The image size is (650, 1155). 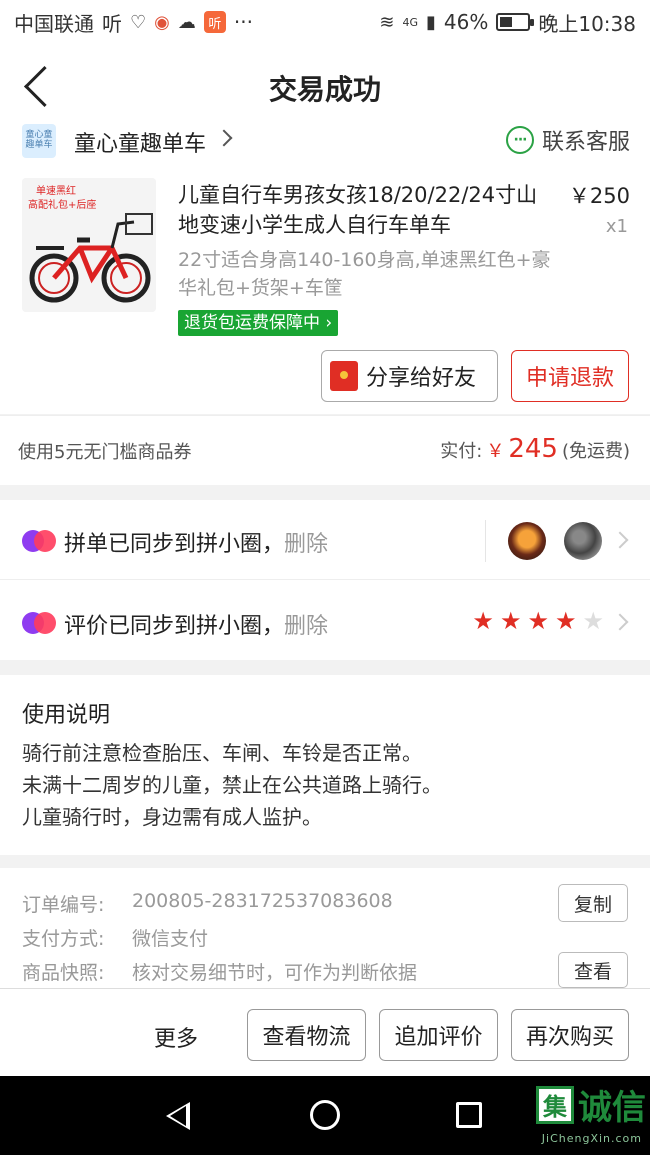 I want to click on weibo-icon: ◉, so click(x=162, y=22).